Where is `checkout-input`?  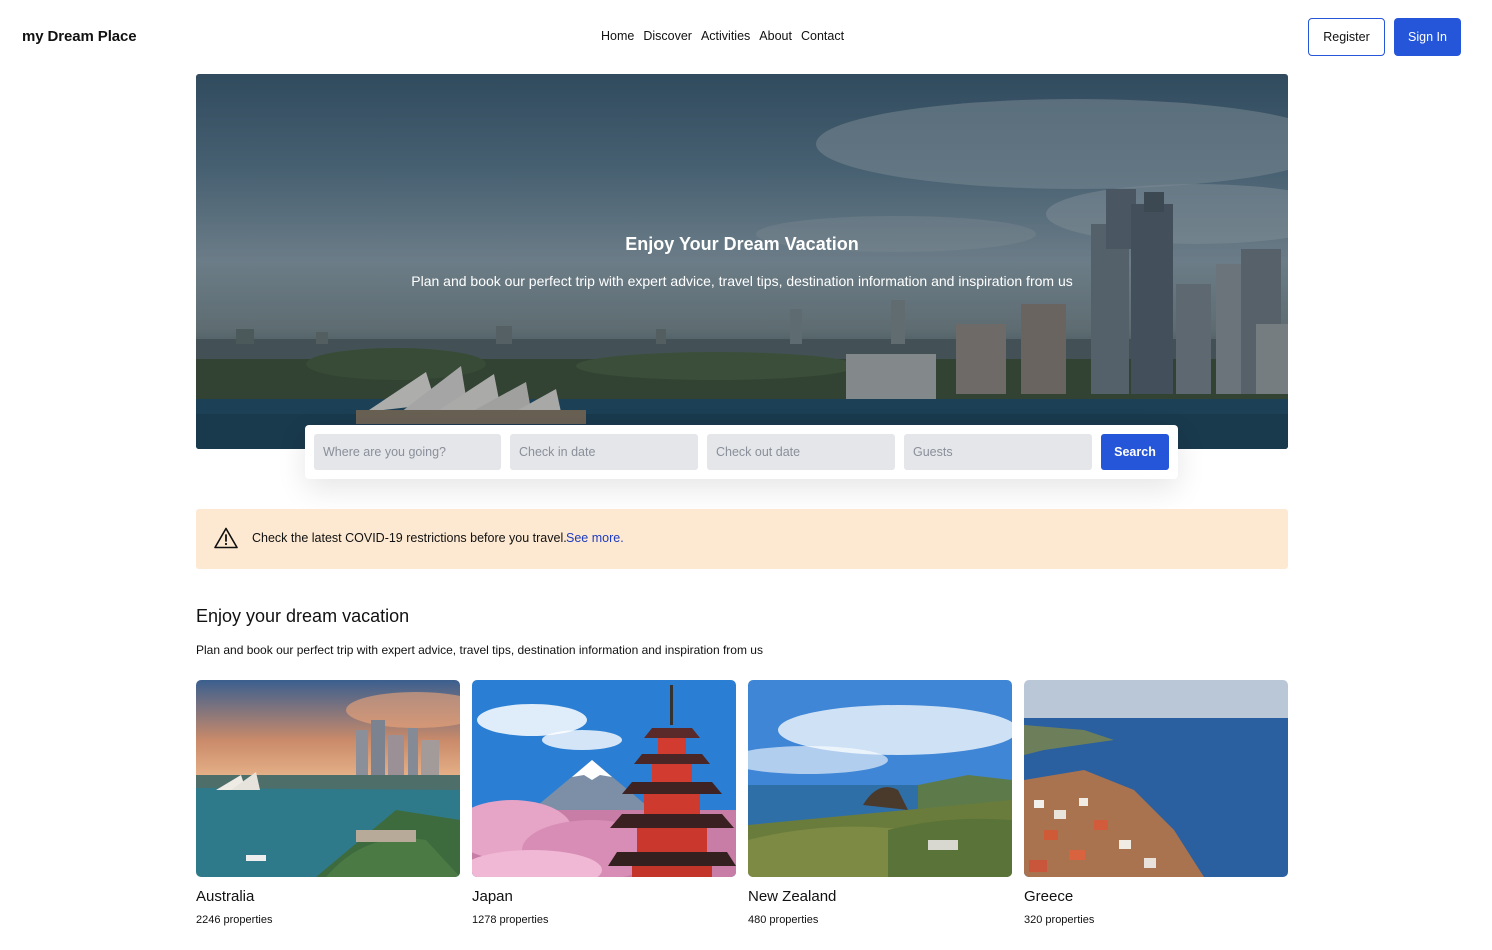
checkout-input is located at coordinates (801, 452).